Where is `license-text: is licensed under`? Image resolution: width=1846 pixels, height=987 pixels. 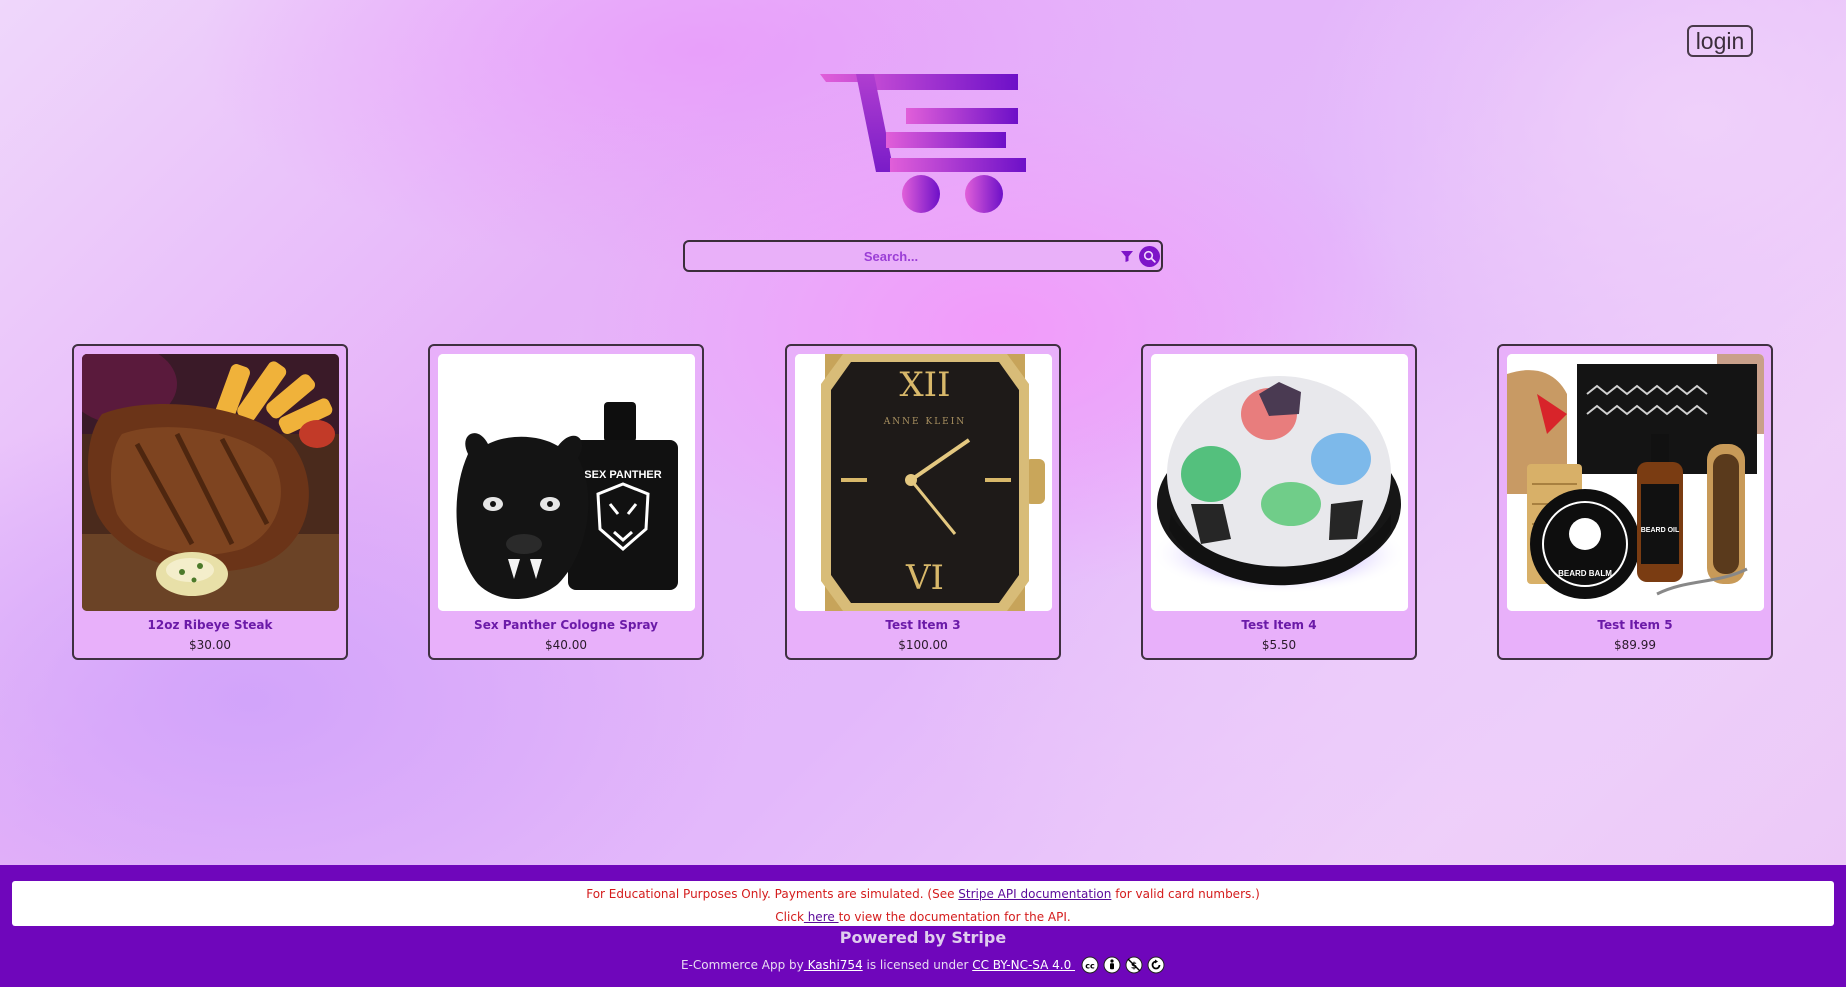 license-text: is licensed under is located at coordinates (917, 965).